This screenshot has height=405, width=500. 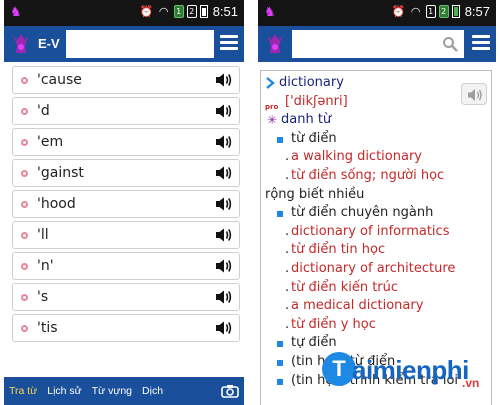 I want to click on bottom-nav: Tra từ Lịch sử Từ vựng Dịch, so click(x=124, y=391).